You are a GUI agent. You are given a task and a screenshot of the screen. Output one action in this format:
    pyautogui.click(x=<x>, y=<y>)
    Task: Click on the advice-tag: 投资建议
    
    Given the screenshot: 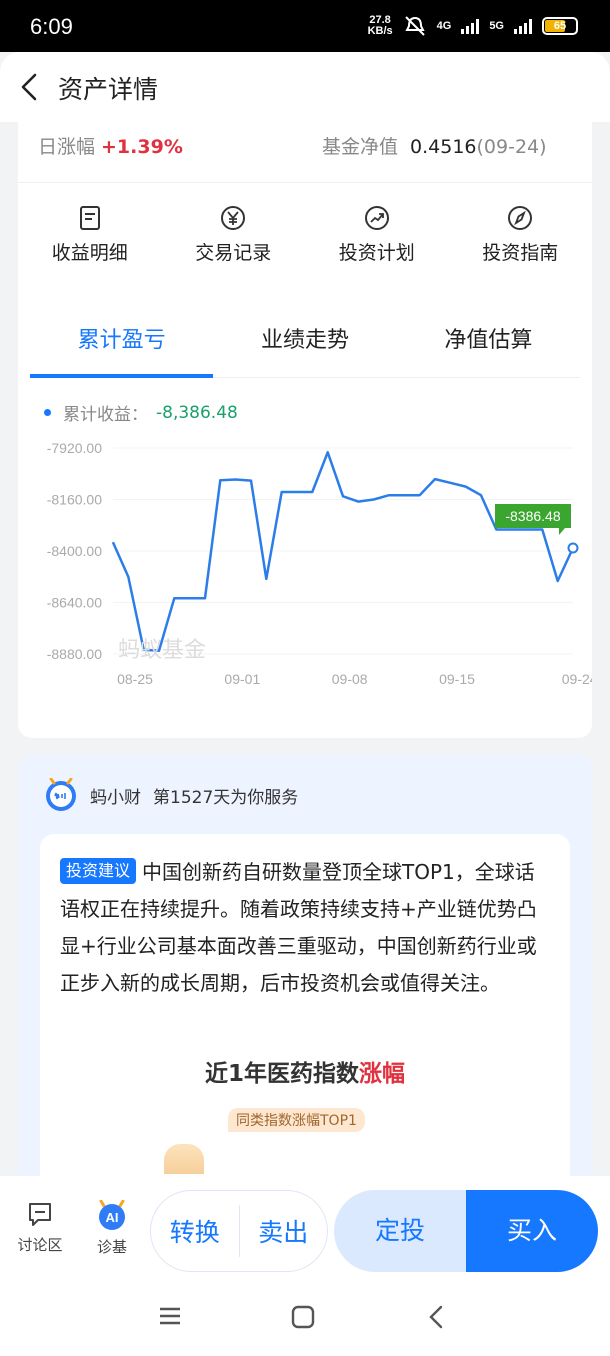 What is the action you would take?
    pyautogui.click(x=98, y=871)
    